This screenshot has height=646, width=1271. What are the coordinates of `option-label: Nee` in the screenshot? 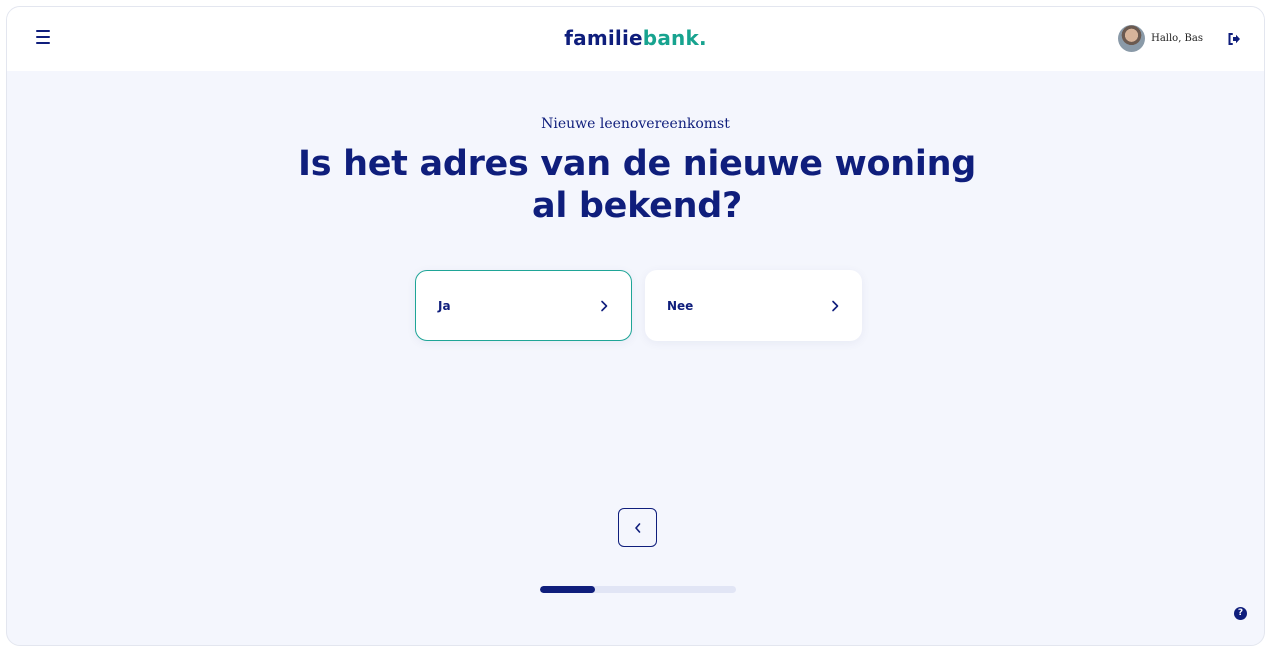 It's located at (680, 305).